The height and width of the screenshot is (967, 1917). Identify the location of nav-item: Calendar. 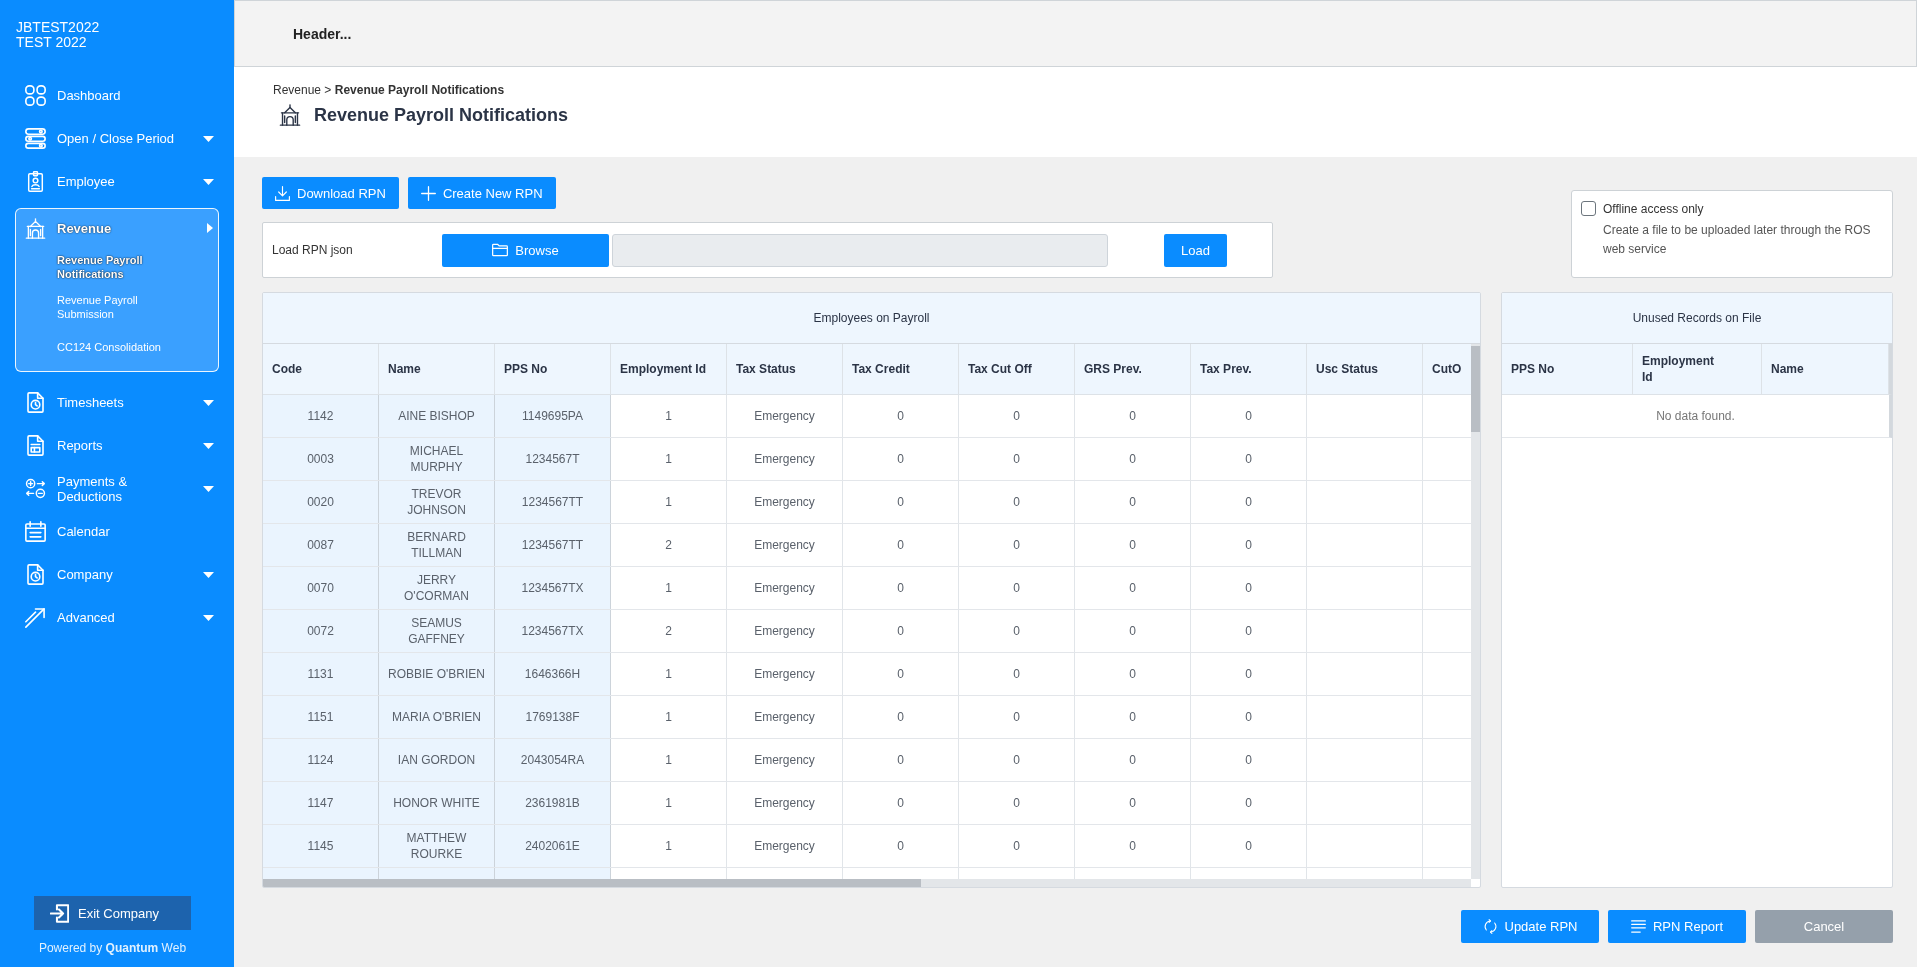
(117, 531).